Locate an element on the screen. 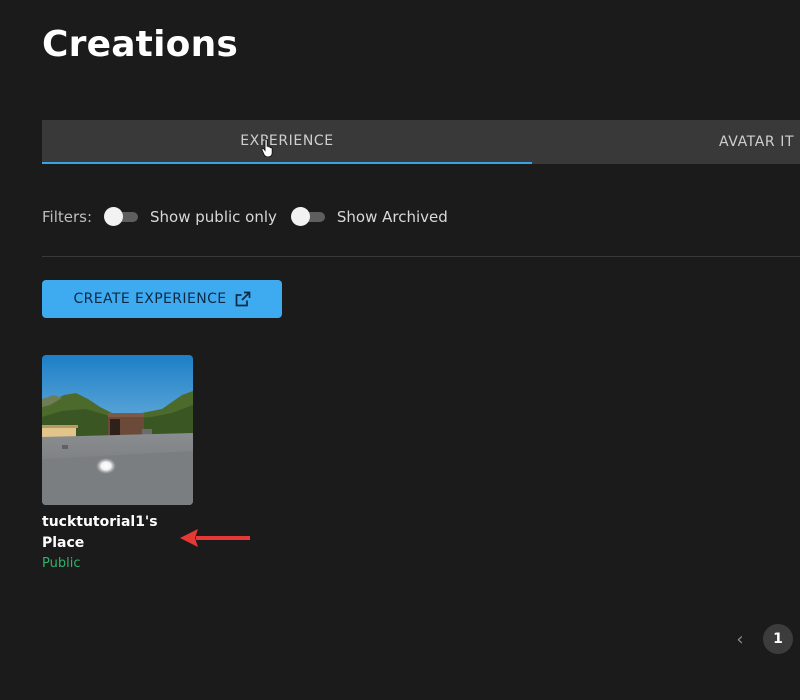 Image resolution: width=800 pixels, height=700 pixels. creation-type-tabs: EXPERIENCE AVATAR IT is located at coordinates (421, 142).